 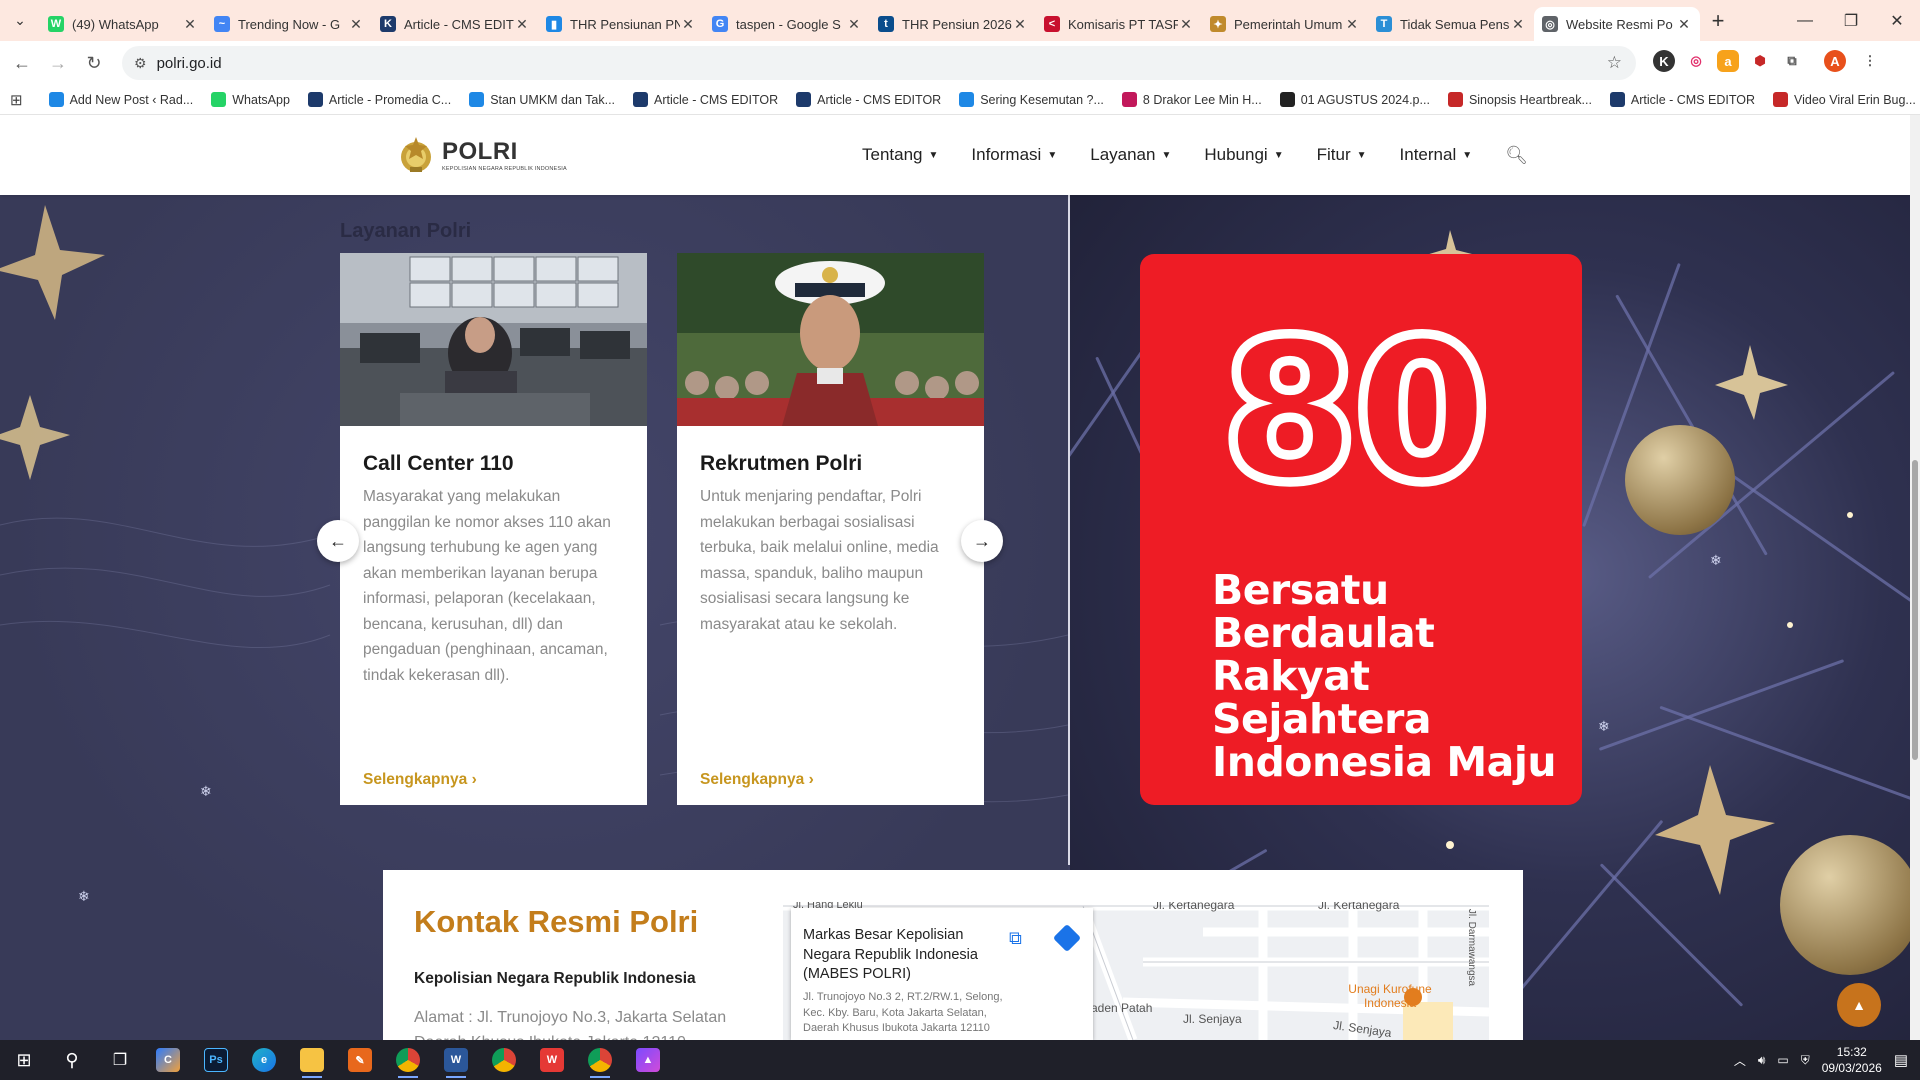 What do you see at coordinates (140, 63) in the screenshot?
I see `site-info-icon: ⚙` at bounding box center [140, 63].